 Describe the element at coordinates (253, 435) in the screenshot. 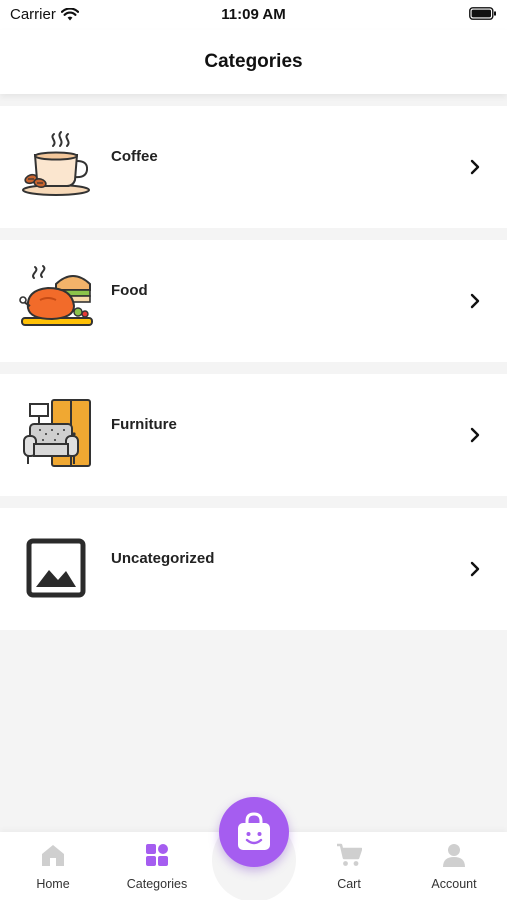

I see `category-row-furniture: Furniture` at that location.